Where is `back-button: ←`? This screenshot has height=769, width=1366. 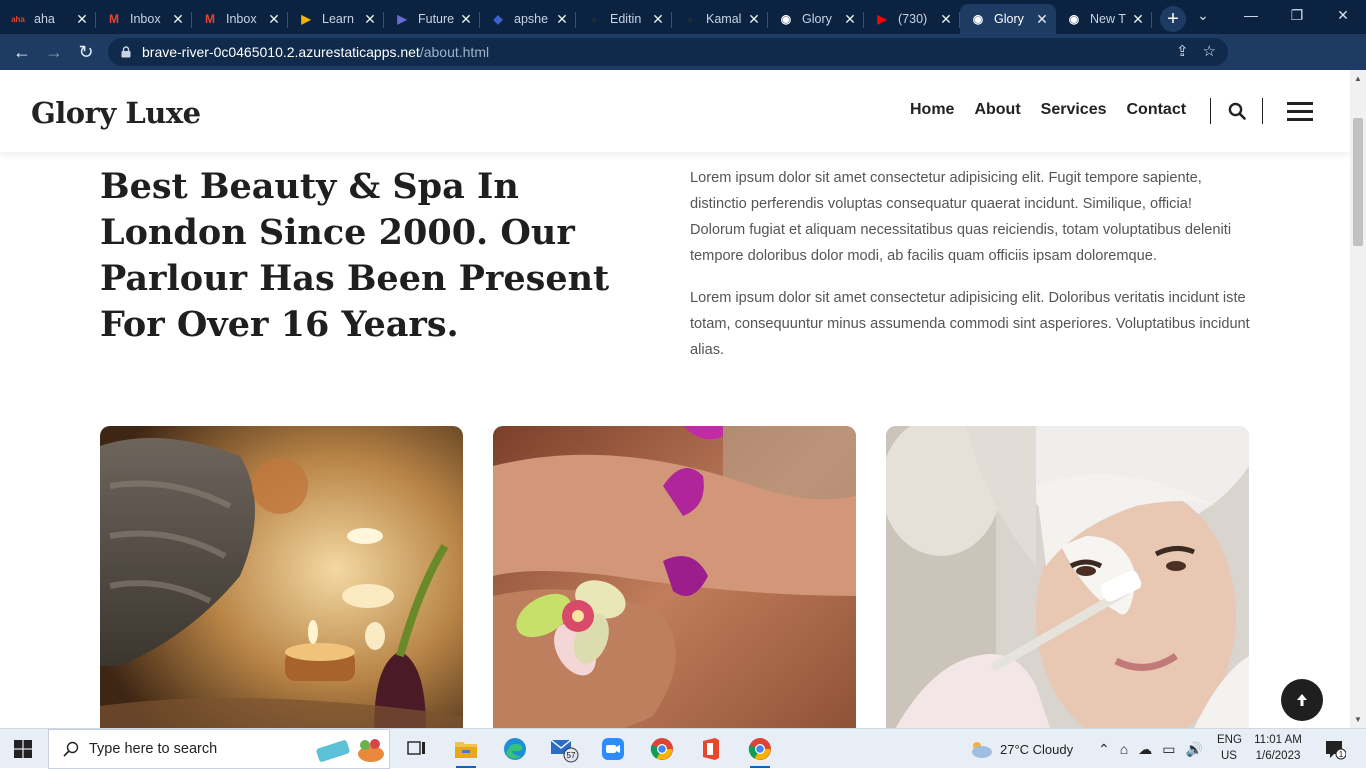
back-button: ← is located at coordinates (22, 52).